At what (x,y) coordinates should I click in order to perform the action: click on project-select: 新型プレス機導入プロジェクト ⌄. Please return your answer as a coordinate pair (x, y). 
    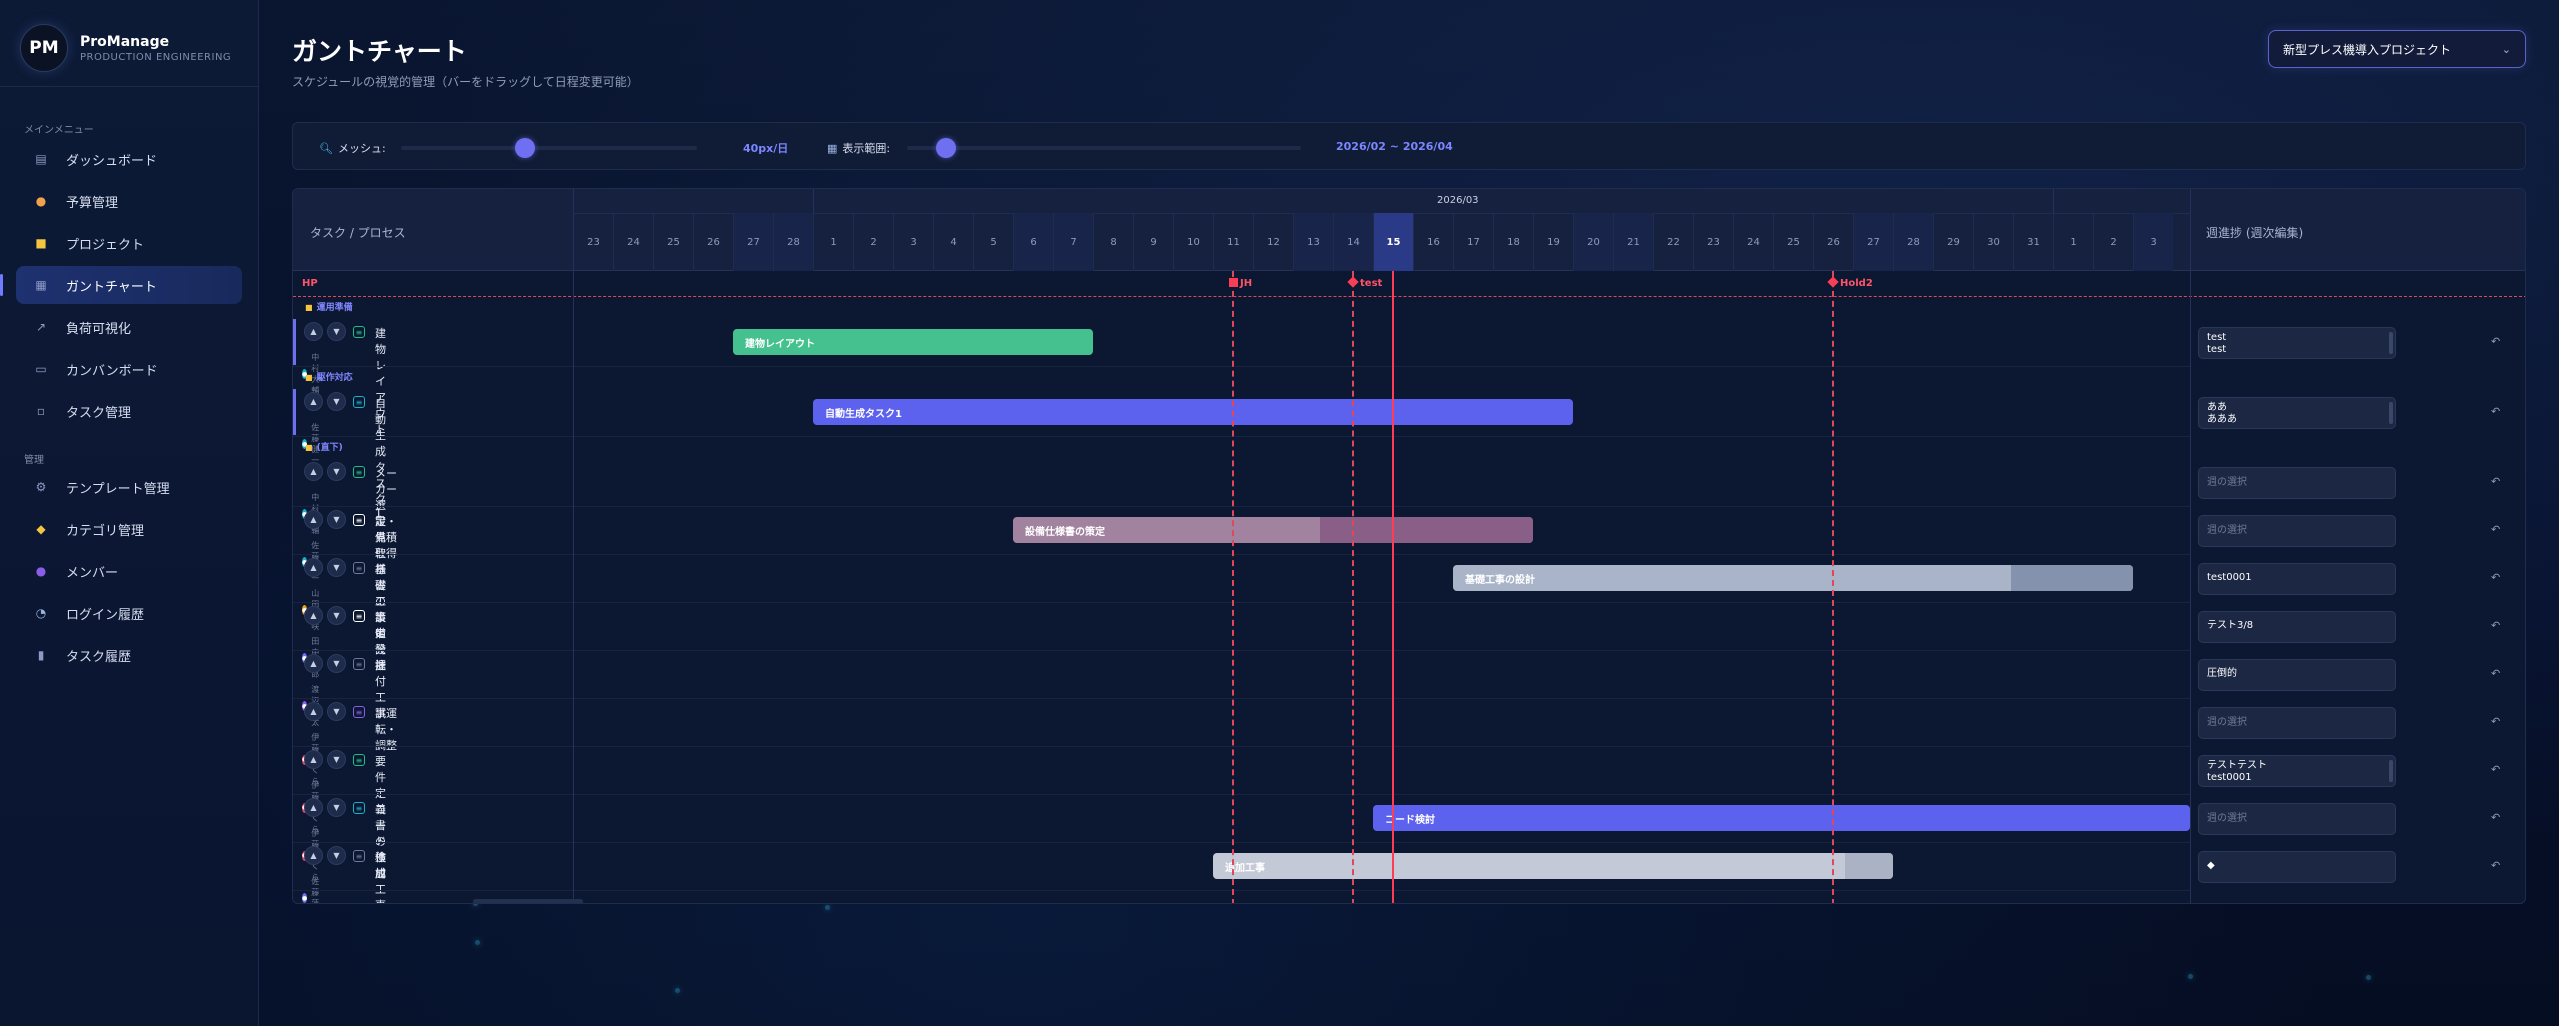
    Looking at the image, I should click on (2397, 49).